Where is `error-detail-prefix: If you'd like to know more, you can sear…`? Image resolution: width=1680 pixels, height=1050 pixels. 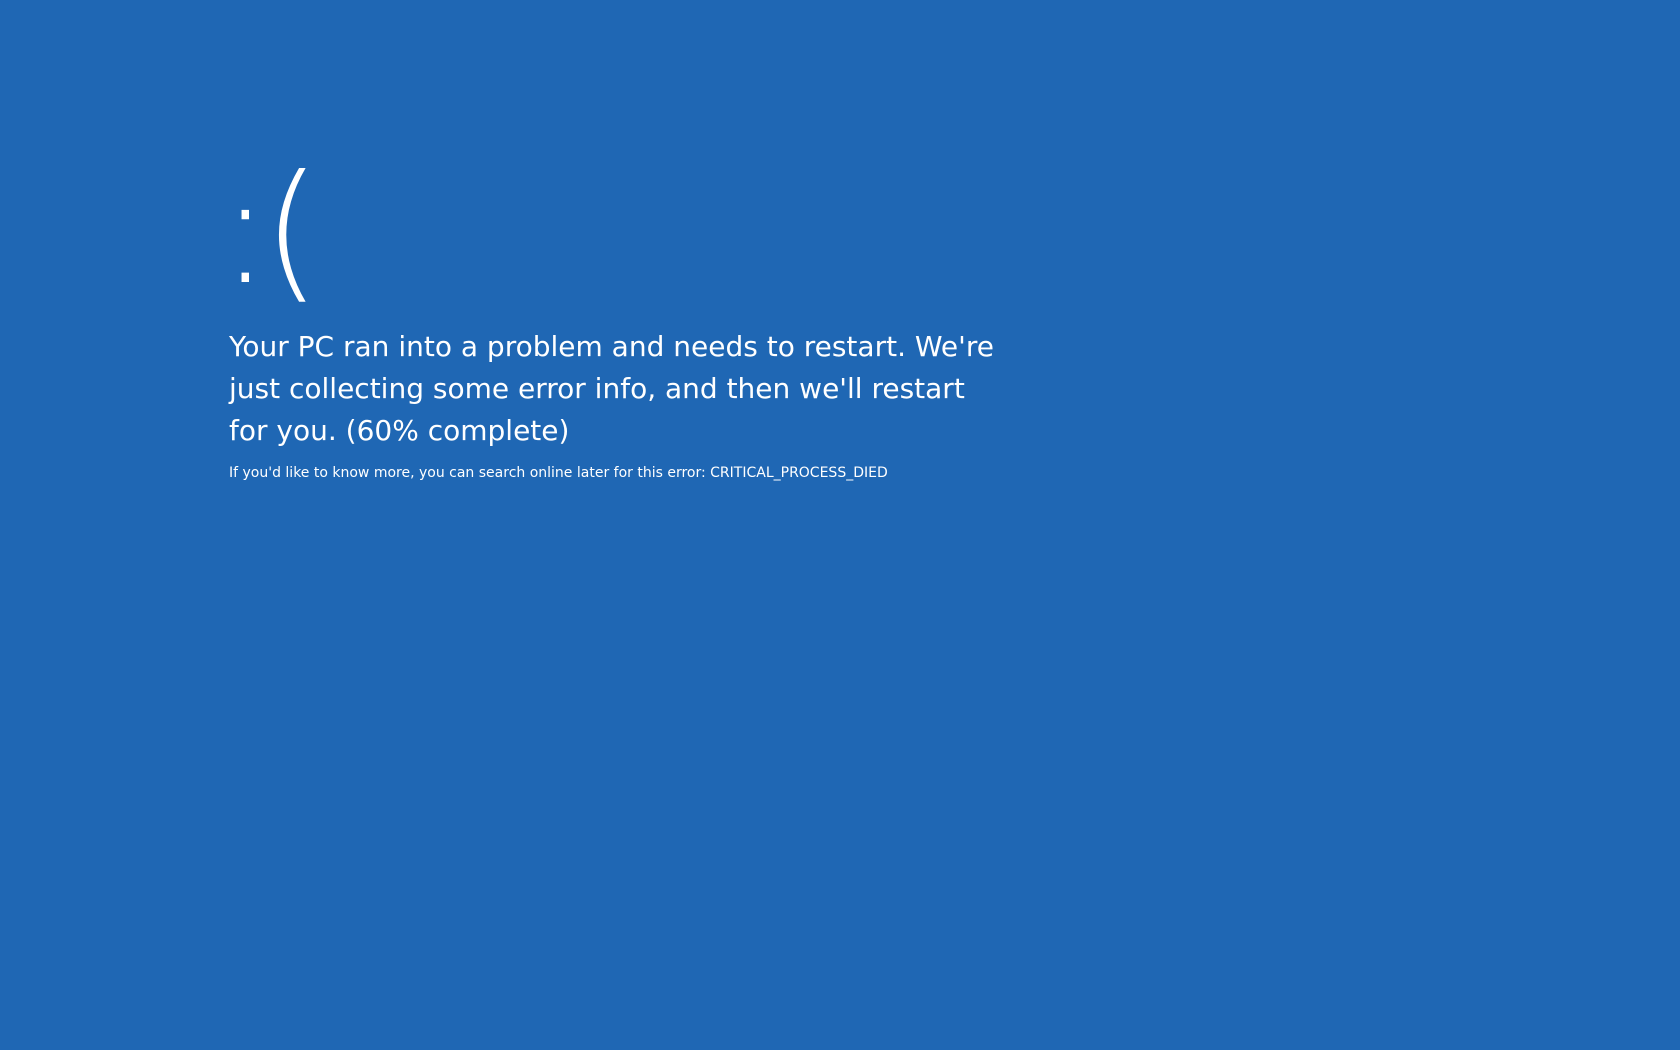
error-detail-prefix: If you'd like to know more, you can sear… is located at coordinates (470, 473).